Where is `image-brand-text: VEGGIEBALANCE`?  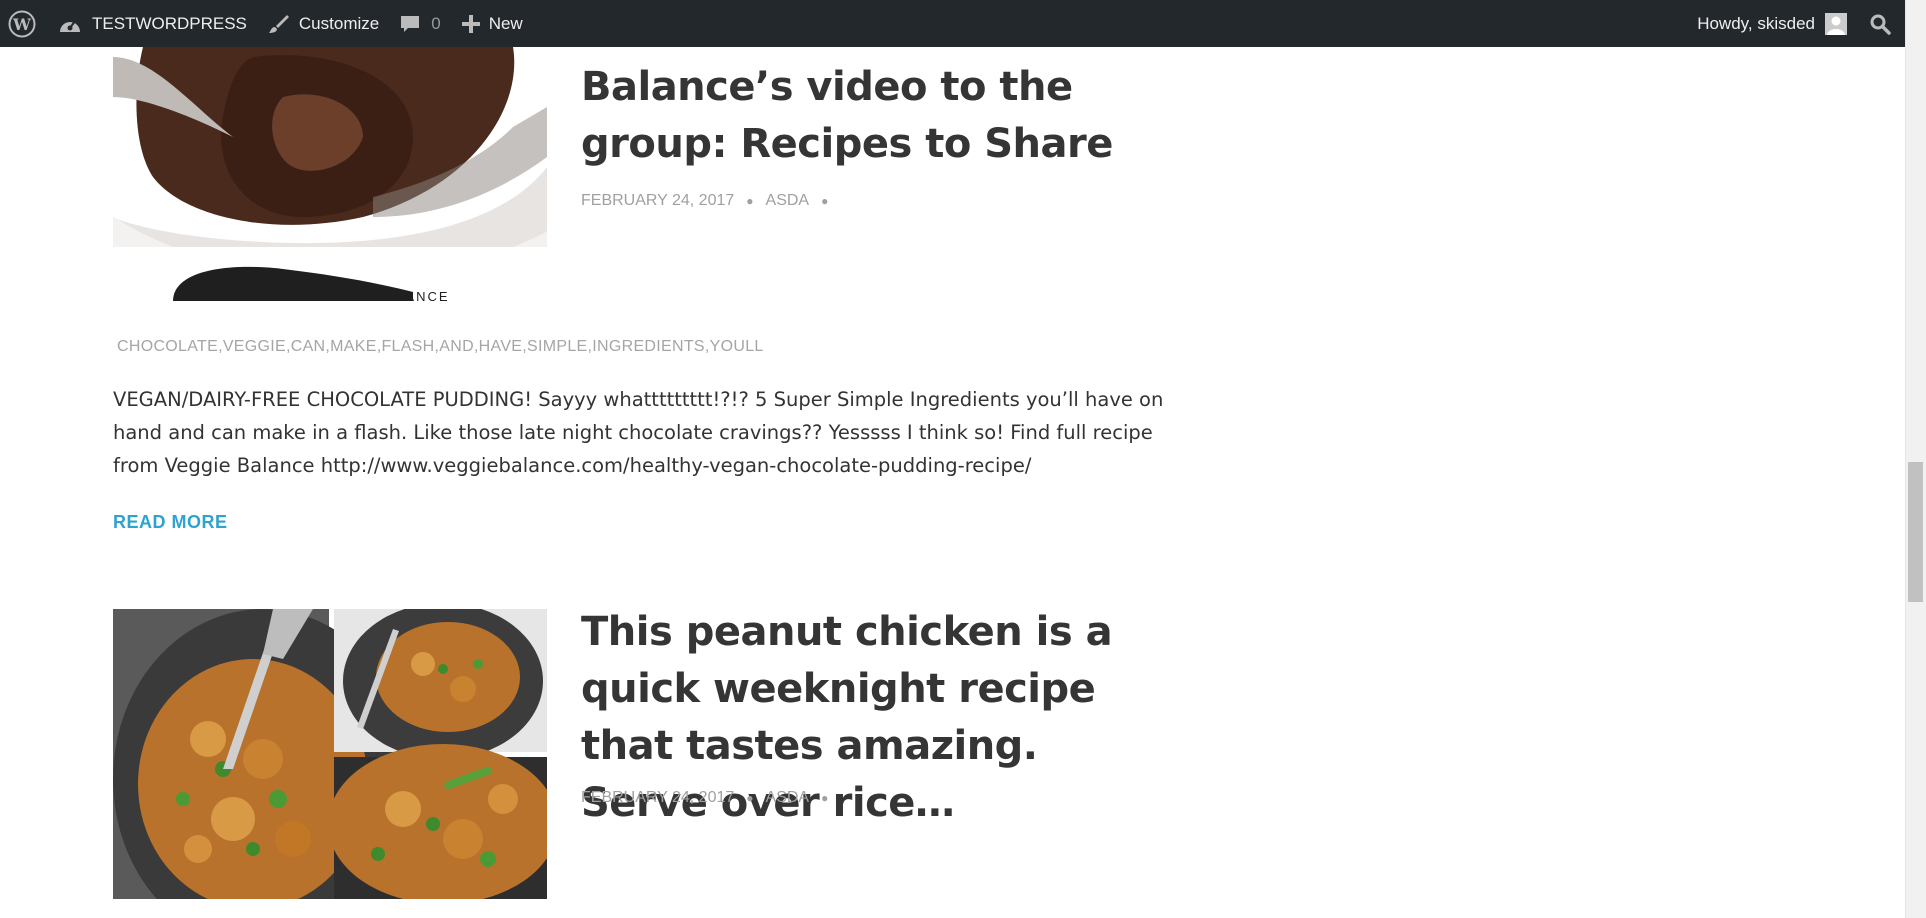
image-brand-text: VEGGIEBALANCE is located at coordinates (381, 295).